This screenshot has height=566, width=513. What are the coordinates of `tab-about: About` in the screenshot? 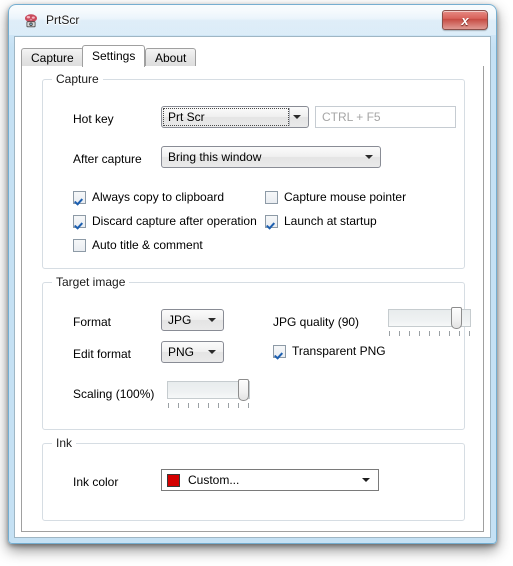 It's located at (171, 57).